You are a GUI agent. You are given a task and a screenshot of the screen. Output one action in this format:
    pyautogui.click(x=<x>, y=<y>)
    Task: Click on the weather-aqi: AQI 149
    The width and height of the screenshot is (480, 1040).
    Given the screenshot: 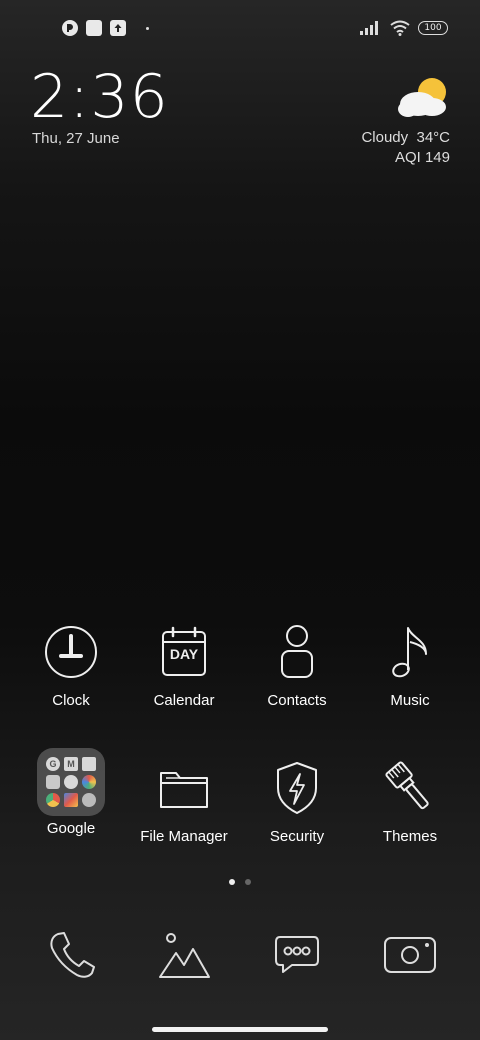 What is the action you would take?
    pyautogui.click(x=422, y=157)
    